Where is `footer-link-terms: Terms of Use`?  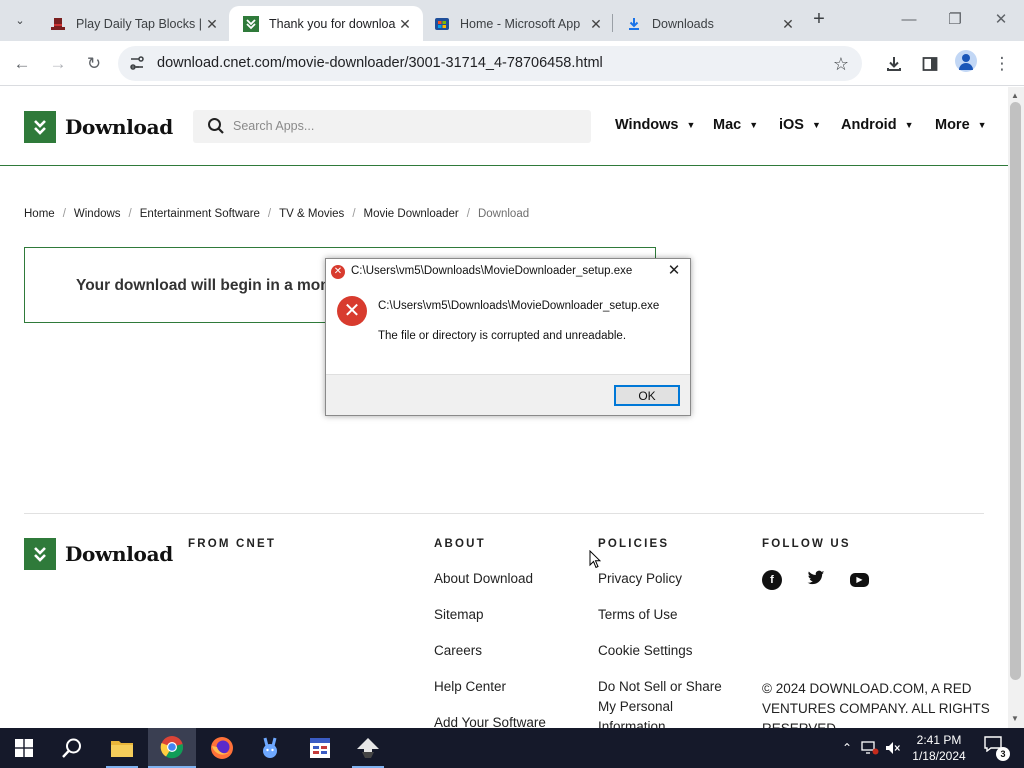
footer-link-terms: Terms of Use is located at coordinates (638, 615).